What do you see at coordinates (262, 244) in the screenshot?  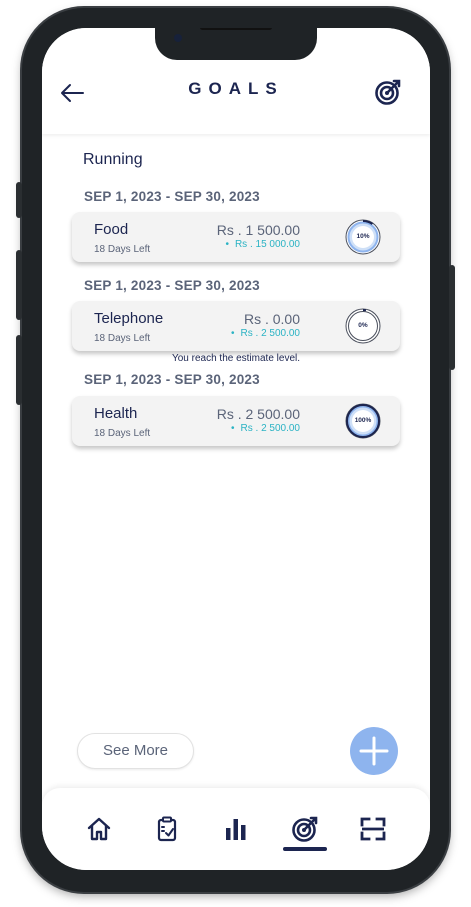 I see `goal-target-amount: Rs . 15 000.00` at bounding box center [262, 244].